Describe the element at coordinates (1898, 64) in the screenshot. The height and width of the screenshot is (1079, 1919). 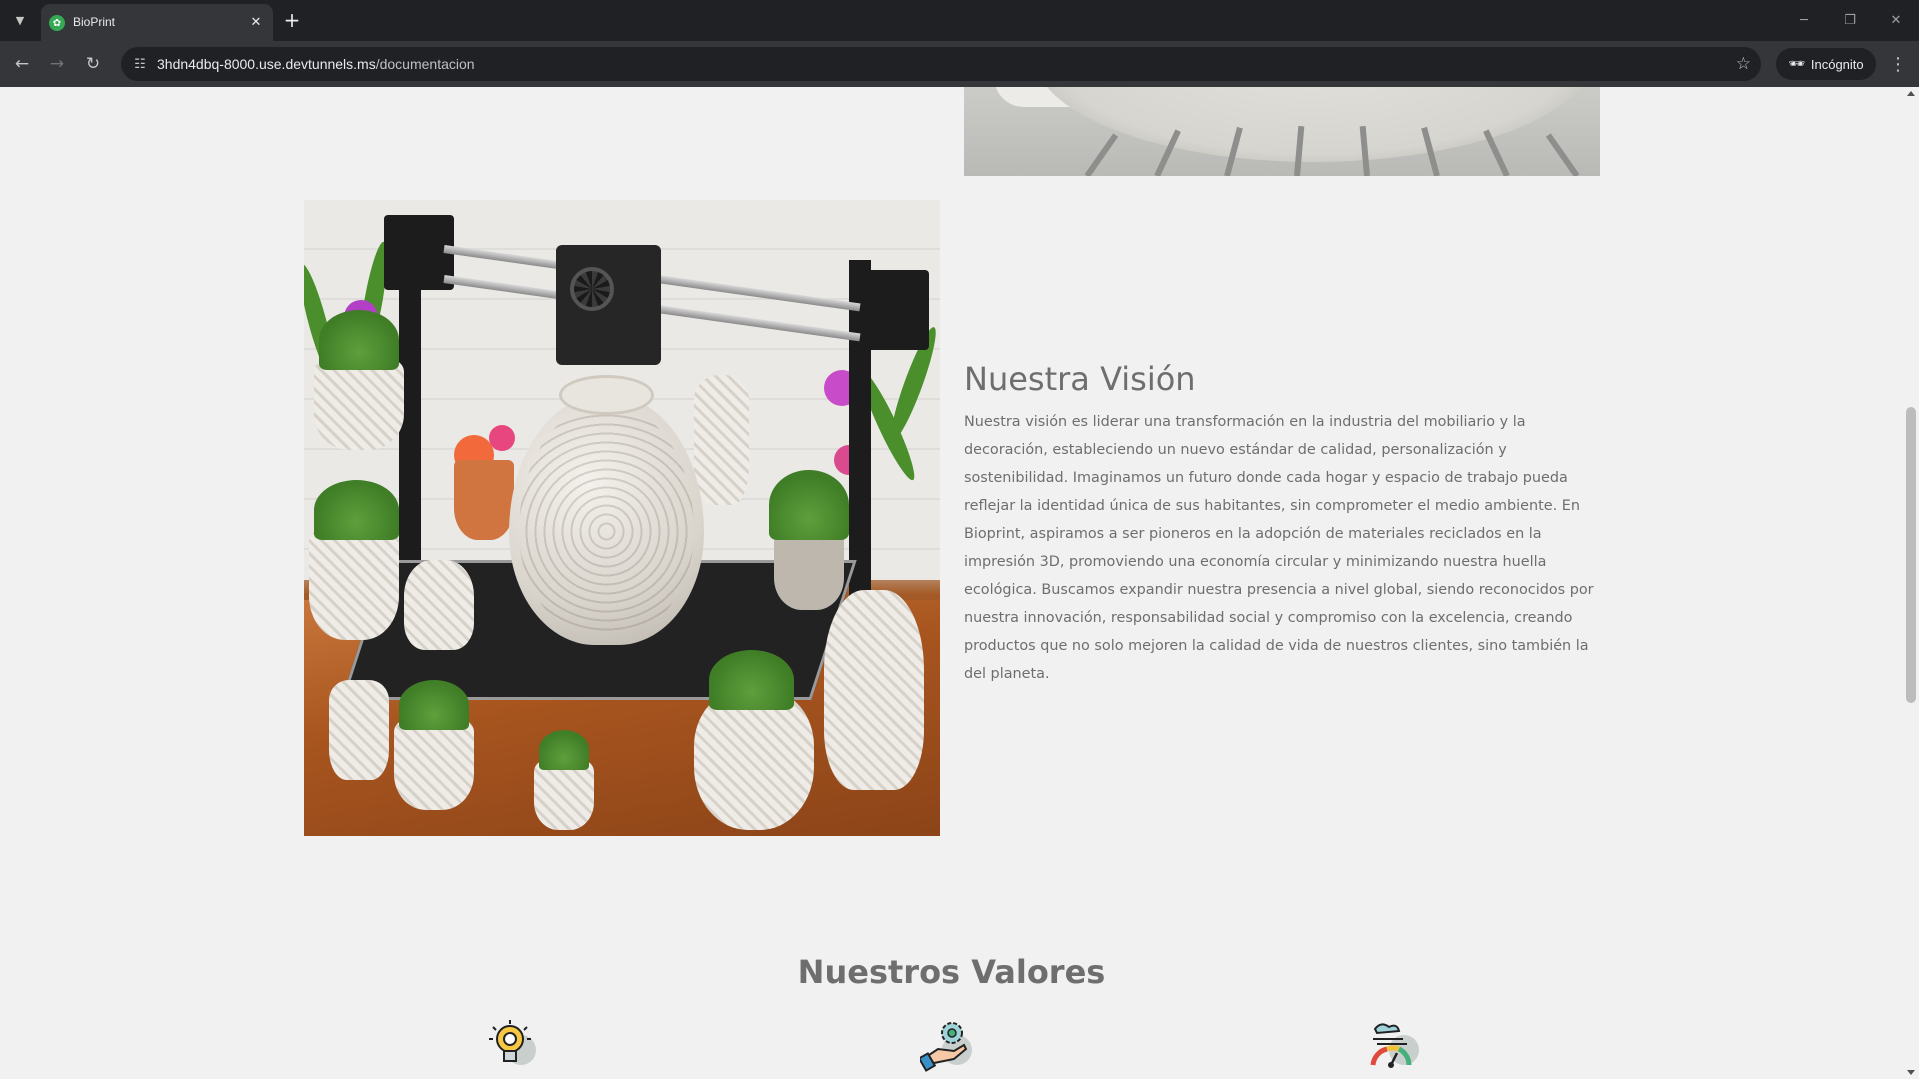
I see `browser-menu-icon: ⋮` at that location.